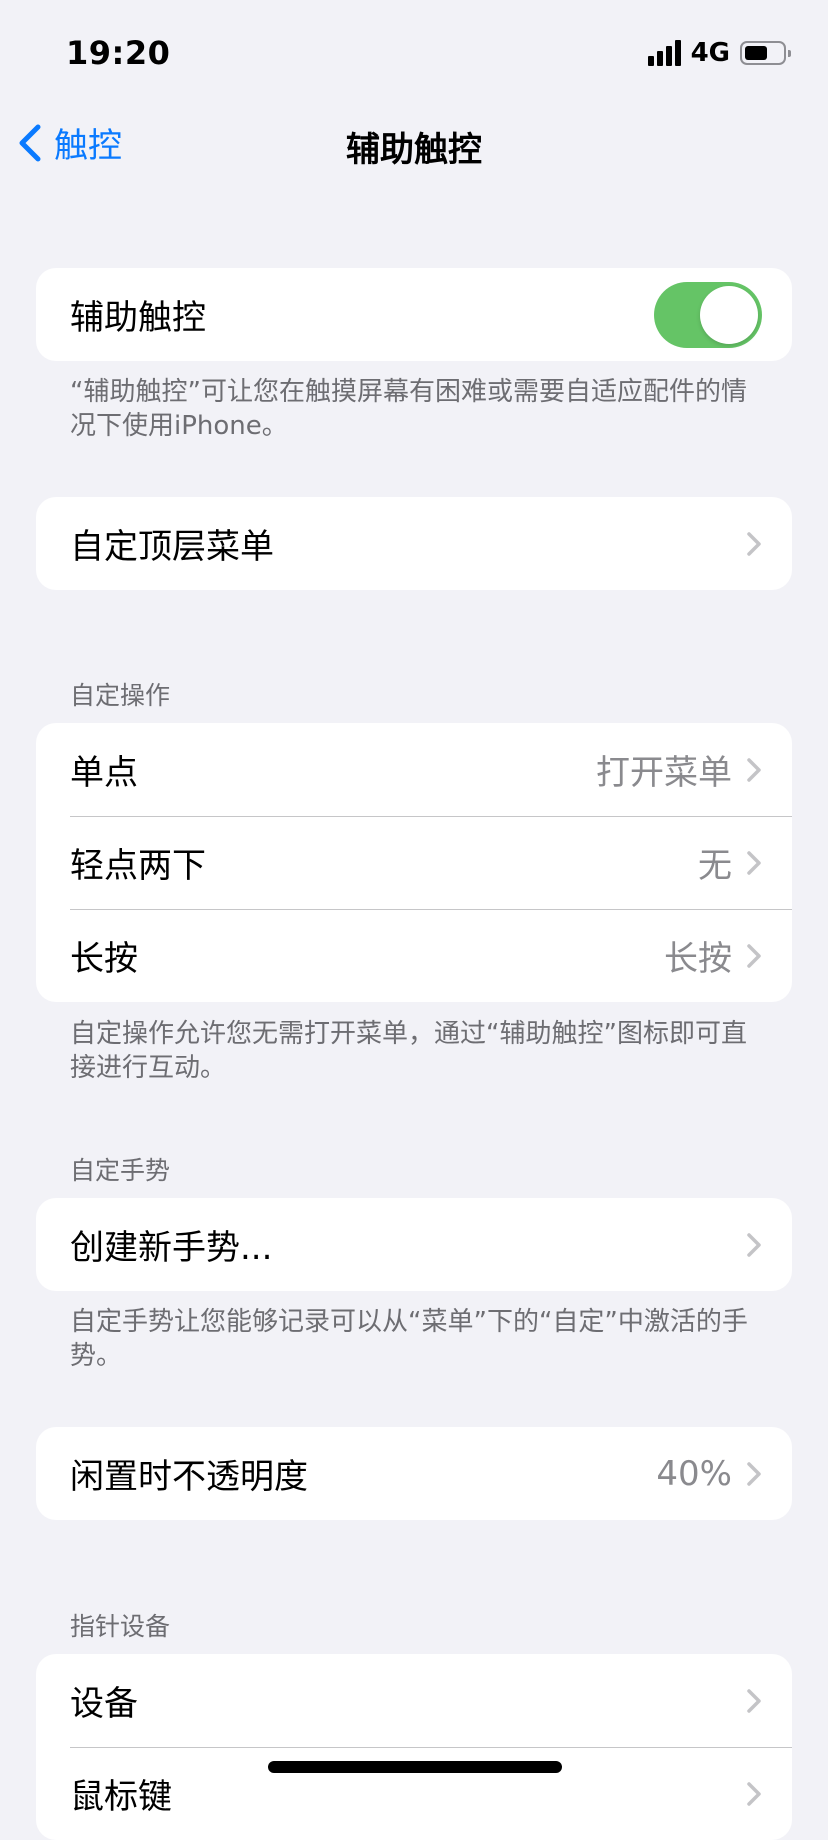 This screenshot has height=1840, width=828. I want to click on long-press-label: 长按, so click(104, 959).